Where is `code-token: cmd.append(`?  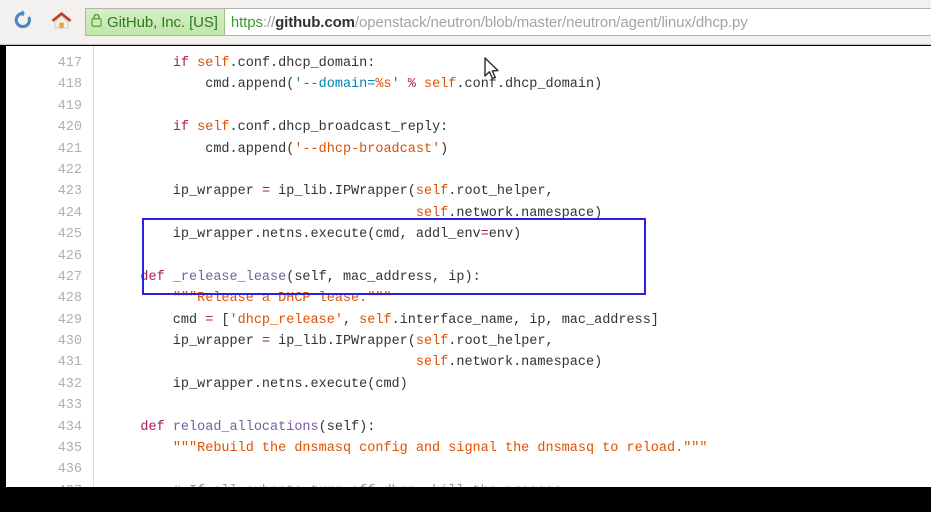
code-token: cmd.append( is located at coordinates (201, 85).